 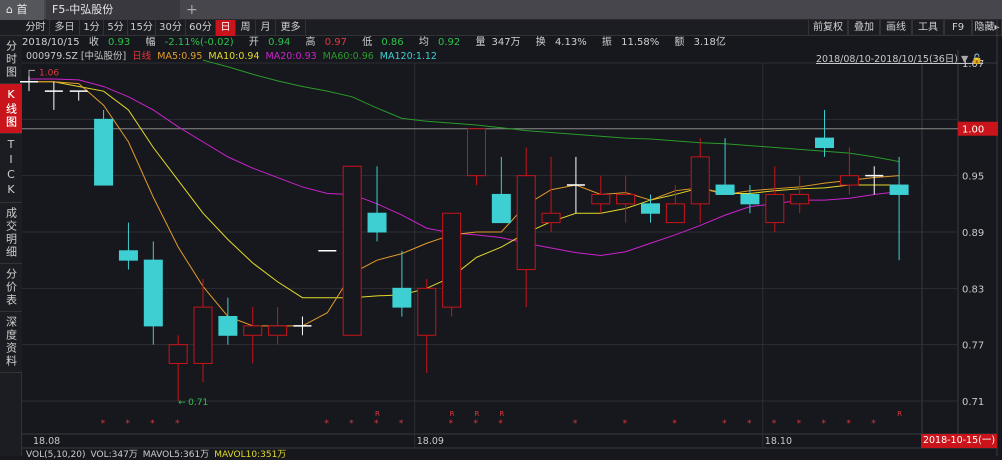 What do you see at coordinates (31, 73) in the screenshot?
I see `high-marker` at bounding box center [31, 73].